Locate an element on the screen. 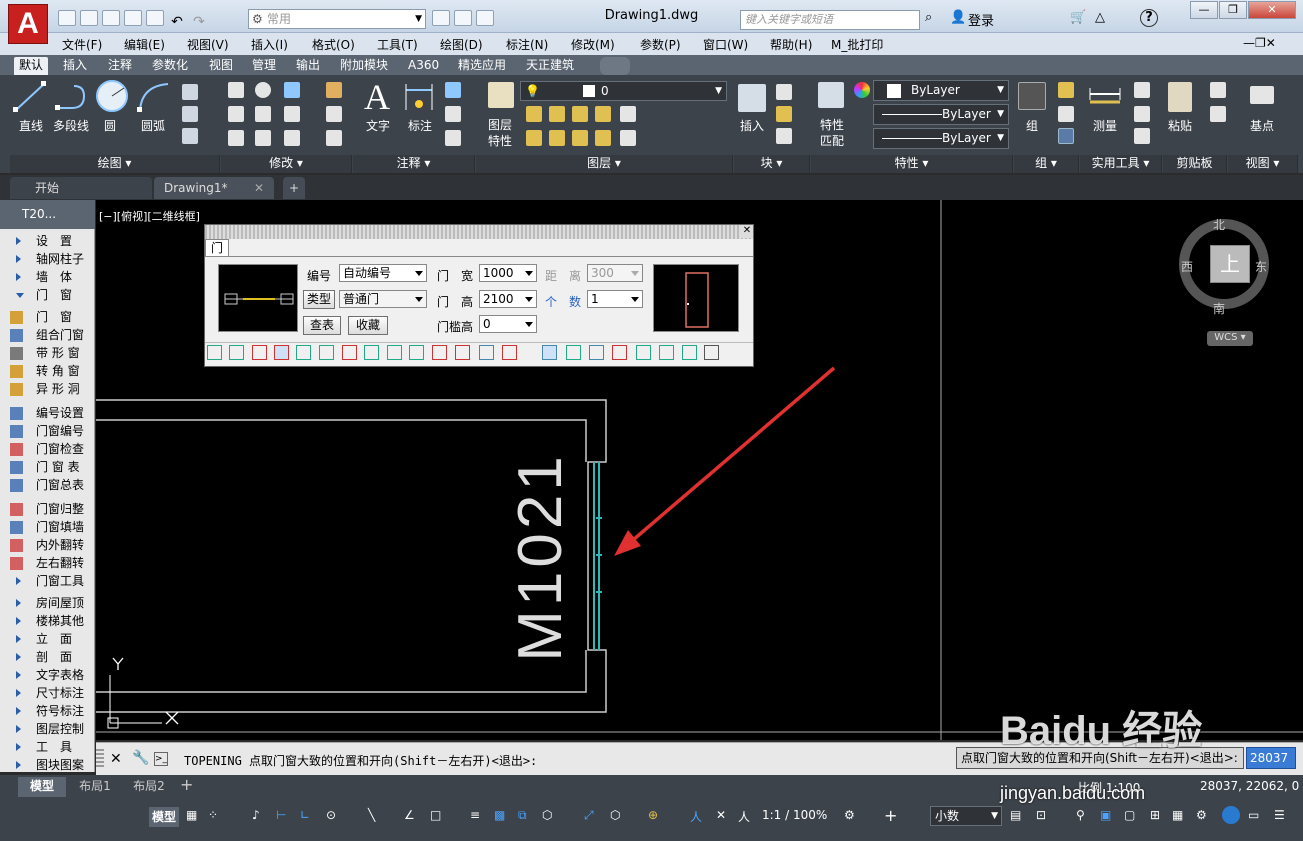  erase-icon is located at coordinates (334, 90).